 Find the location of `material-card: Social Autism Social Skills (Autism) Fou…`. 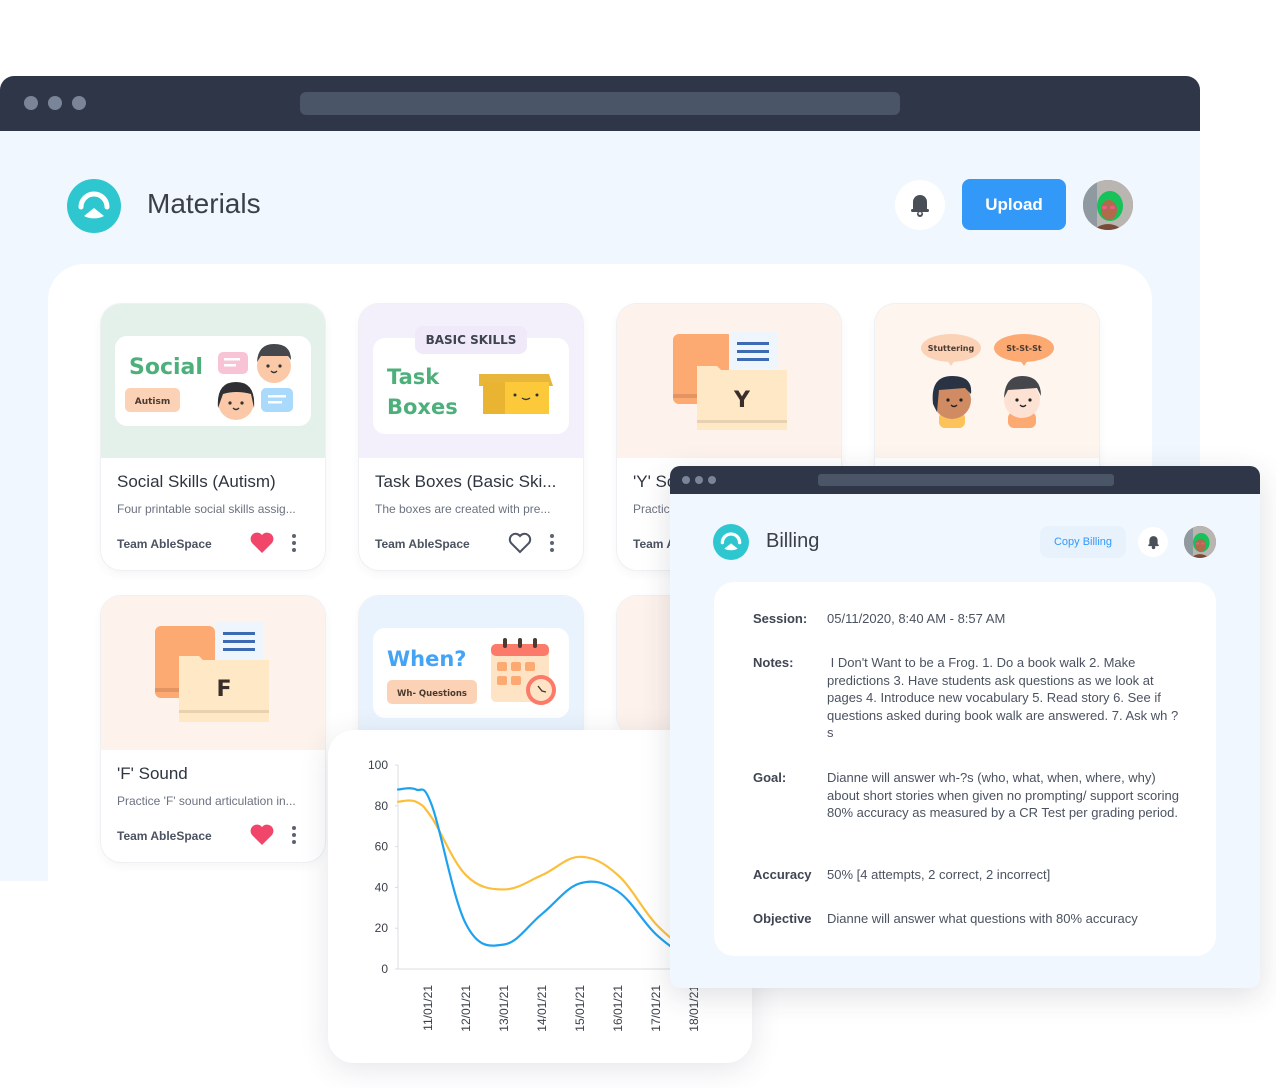

material-card: Social Autism Social Skills (Autism) Fou… is located at coordinates (213, 437).